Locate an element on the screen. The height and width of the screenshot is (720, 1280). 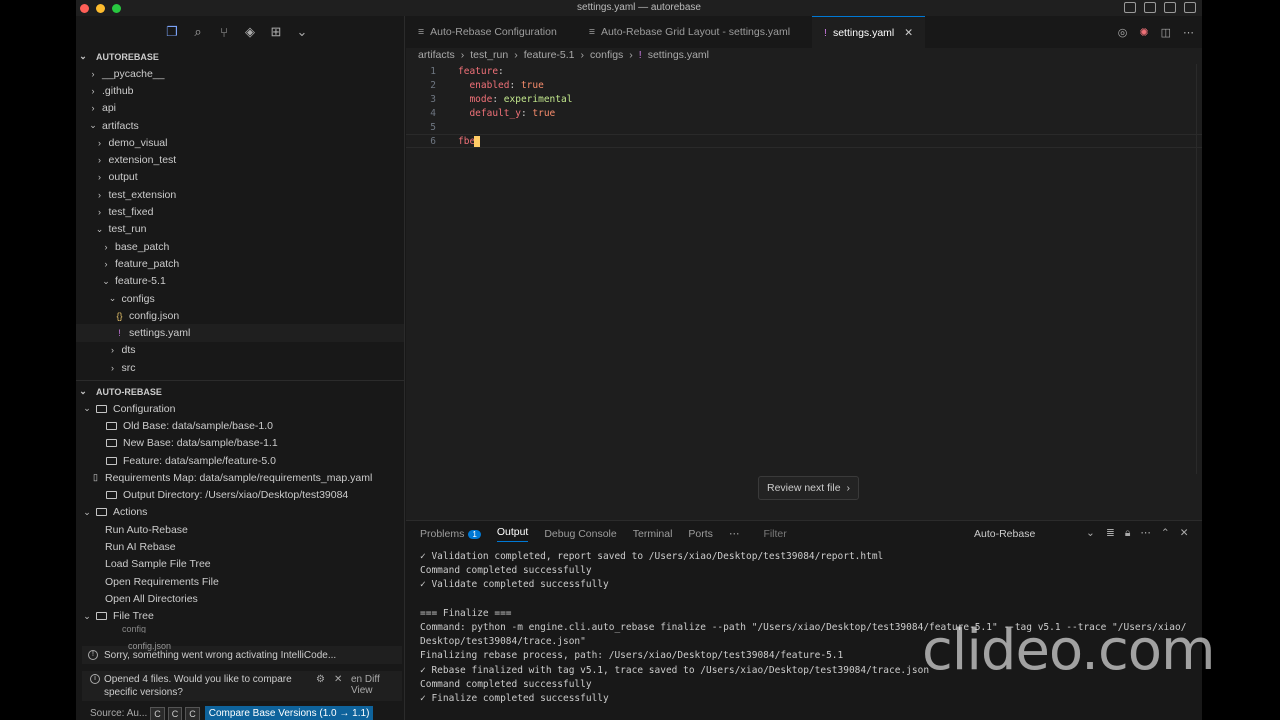
tree-item: › test_fixed is located at coordinates (240, 211).